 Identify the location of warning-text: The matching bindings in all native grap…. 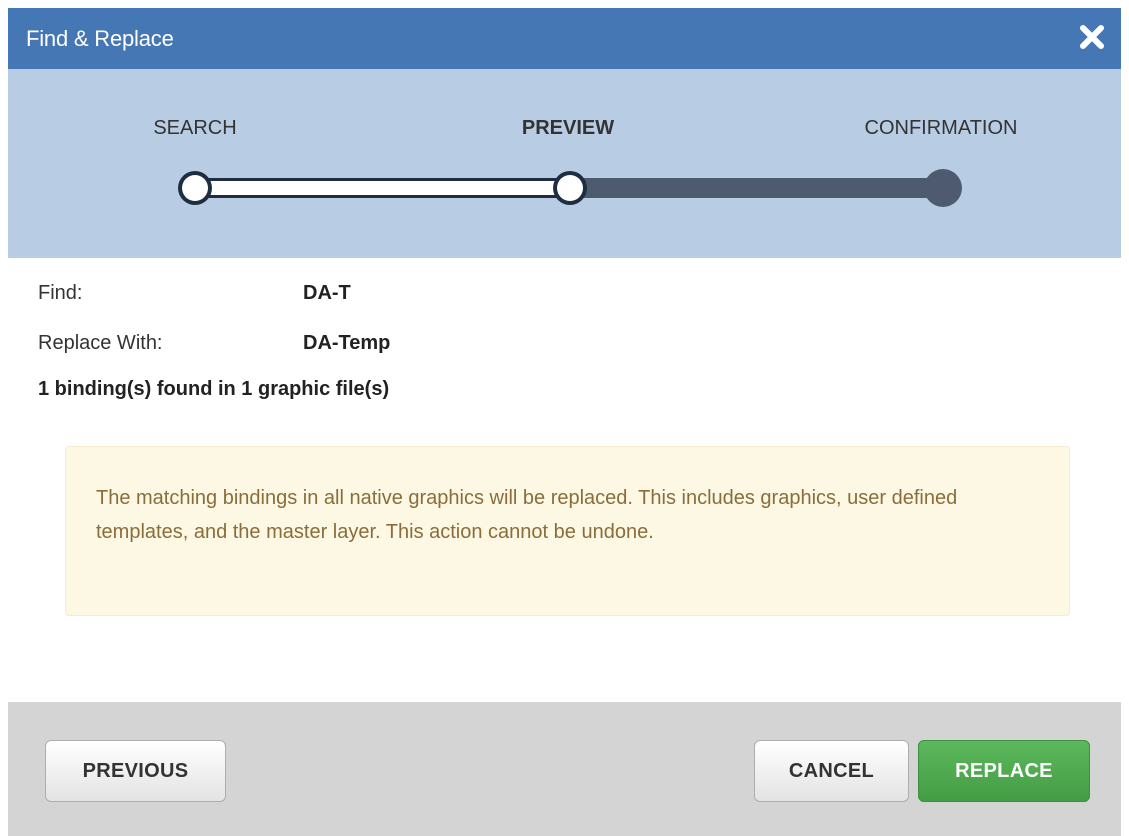
(527, 515).